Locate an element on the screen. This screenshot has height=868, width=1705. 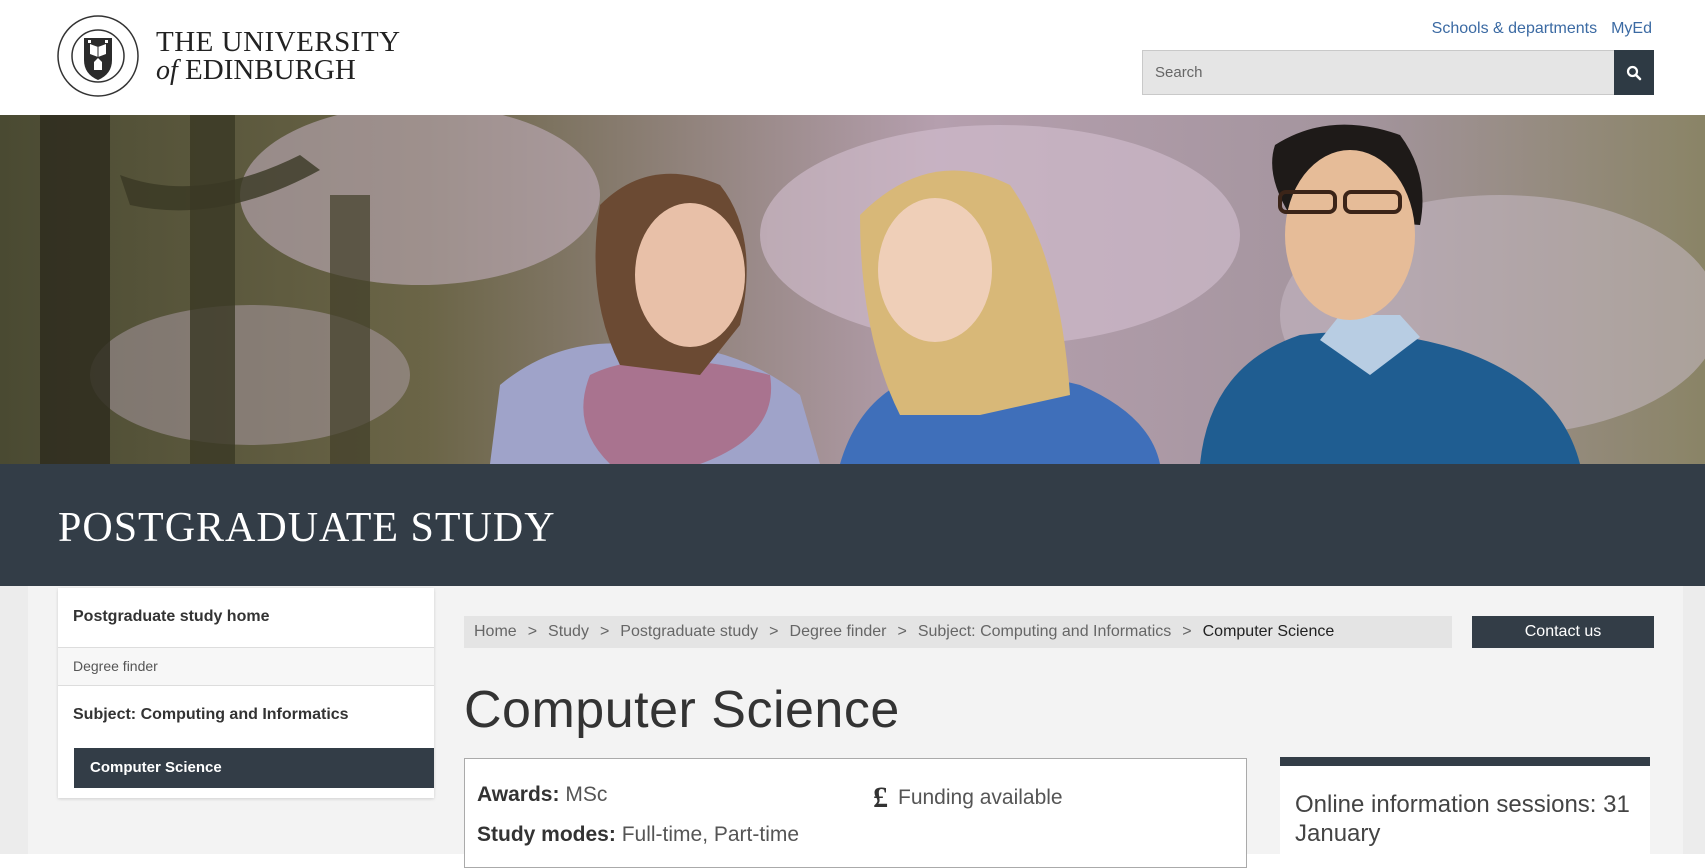
university-crest-icon is located at coordinates (98, 56).